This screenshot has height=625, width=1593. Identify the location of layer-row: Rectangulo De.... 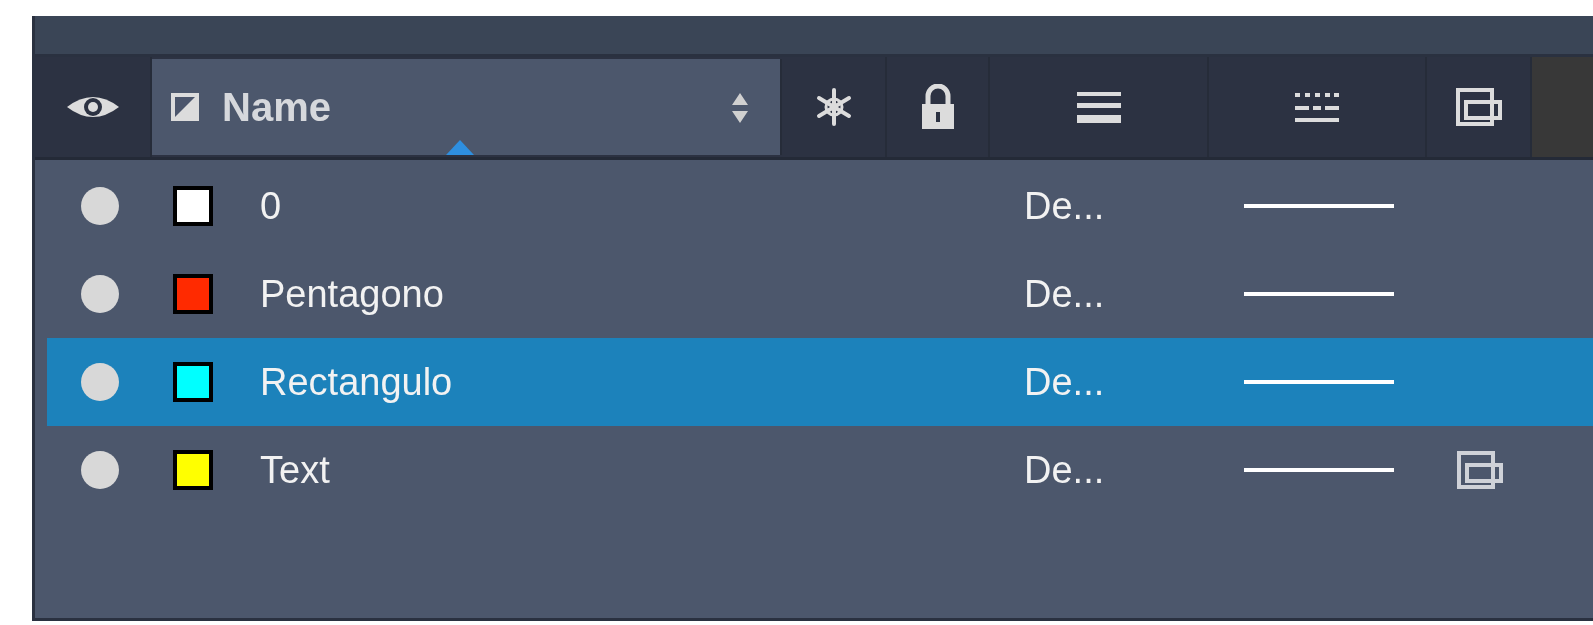
(820, 382).